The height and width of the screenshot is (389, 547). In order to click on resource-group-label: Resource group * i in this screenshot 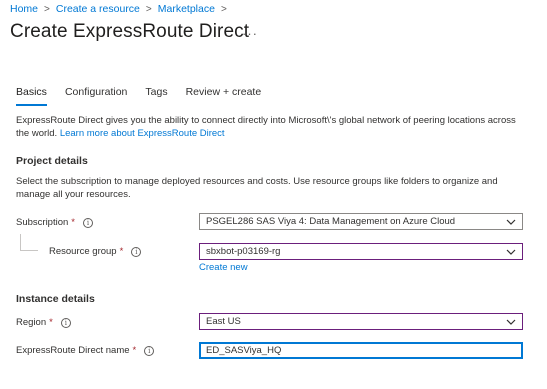, I will do `click(95, 251)`.